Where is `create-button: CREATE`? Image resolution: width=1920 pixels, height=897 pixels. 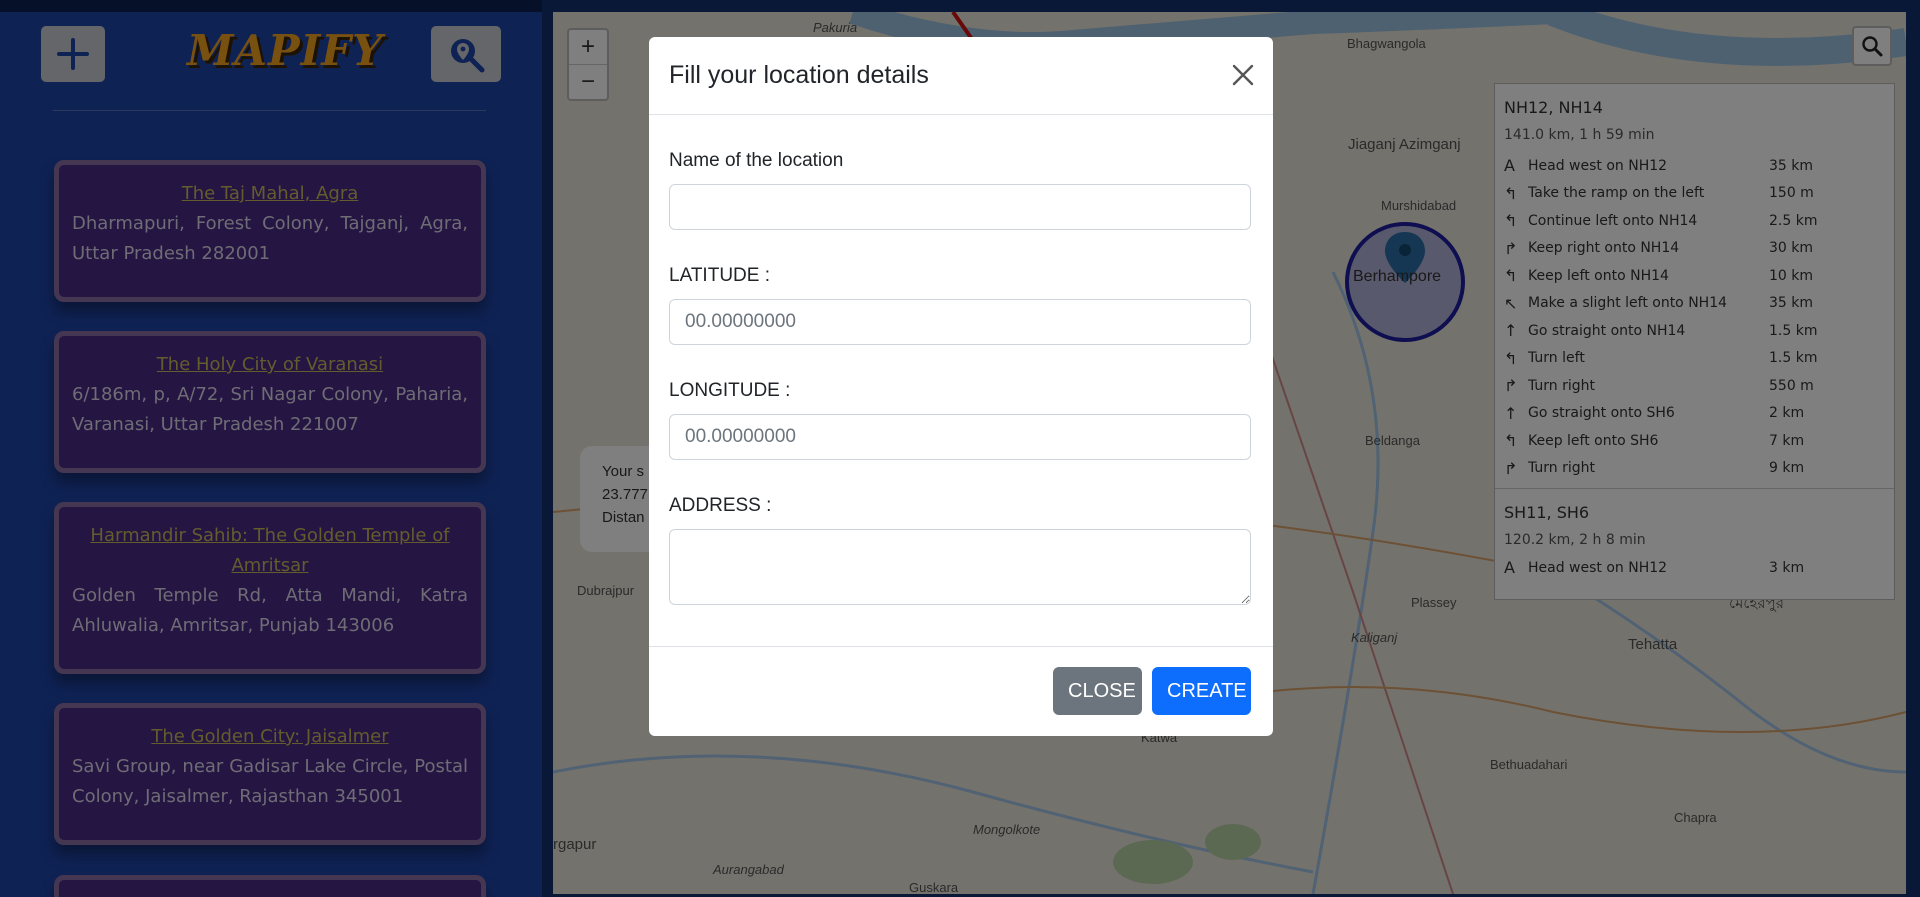 create-button: CREATE is located at coordinates (1201, 691).